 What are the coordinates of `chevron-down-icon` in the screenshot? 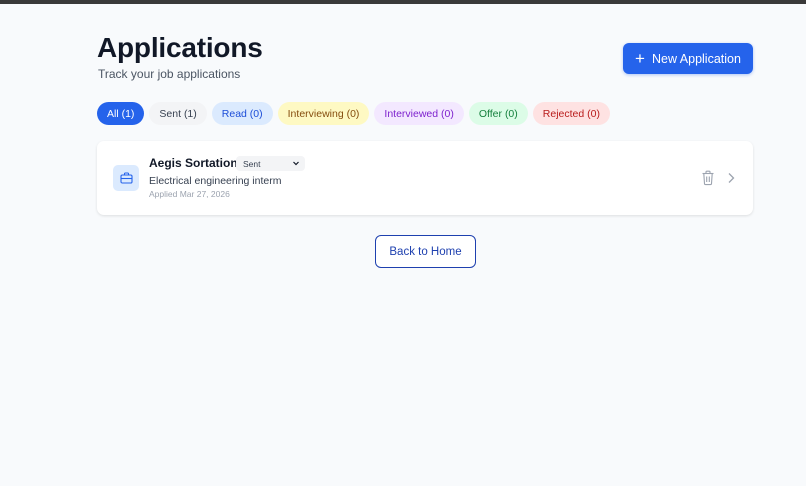 It's located at (296, 163).